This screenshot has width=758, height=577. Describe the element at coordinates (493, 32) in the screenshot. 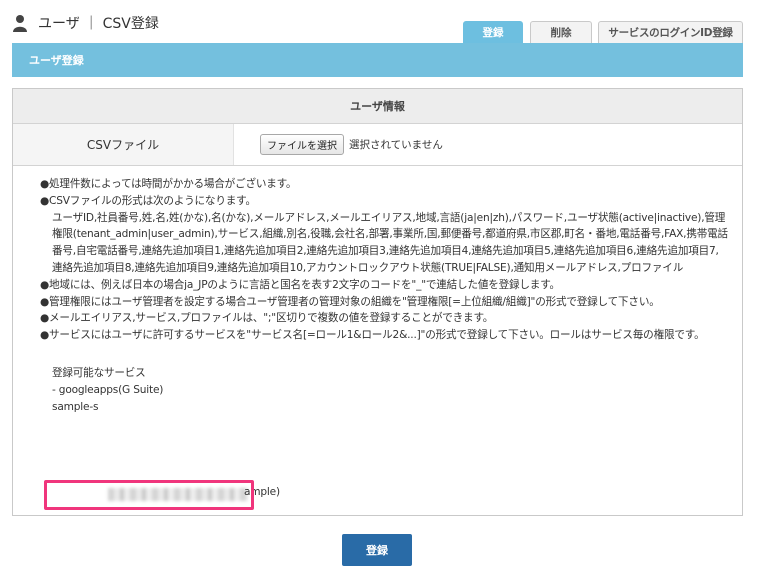

I see `tab-register: 登録` at that location.